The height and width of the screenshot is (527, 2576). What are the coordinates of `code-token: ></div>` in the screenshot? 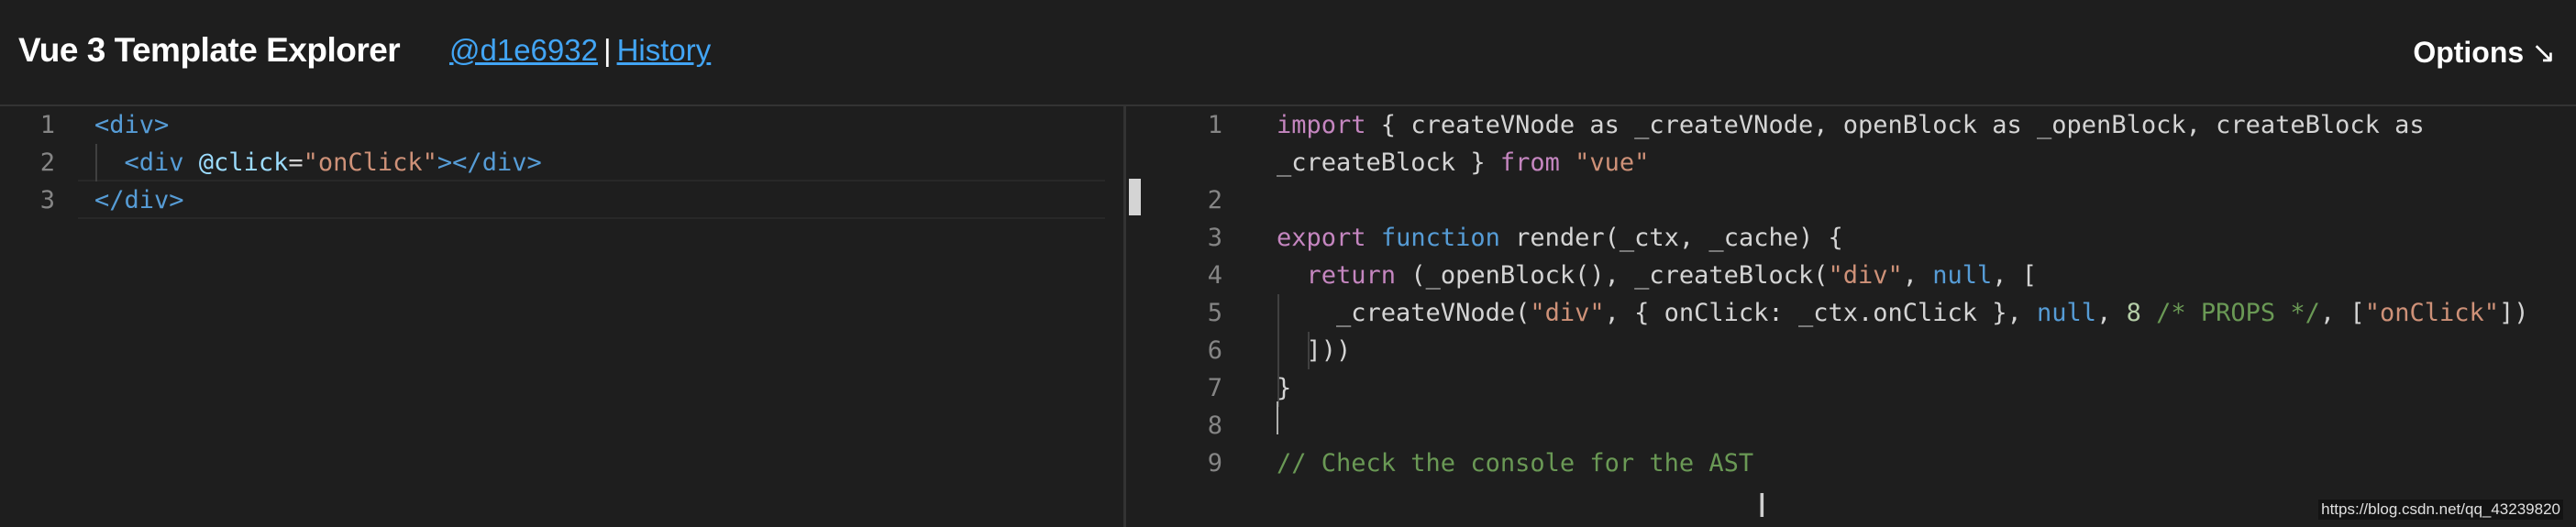 It's located at (489, 162).